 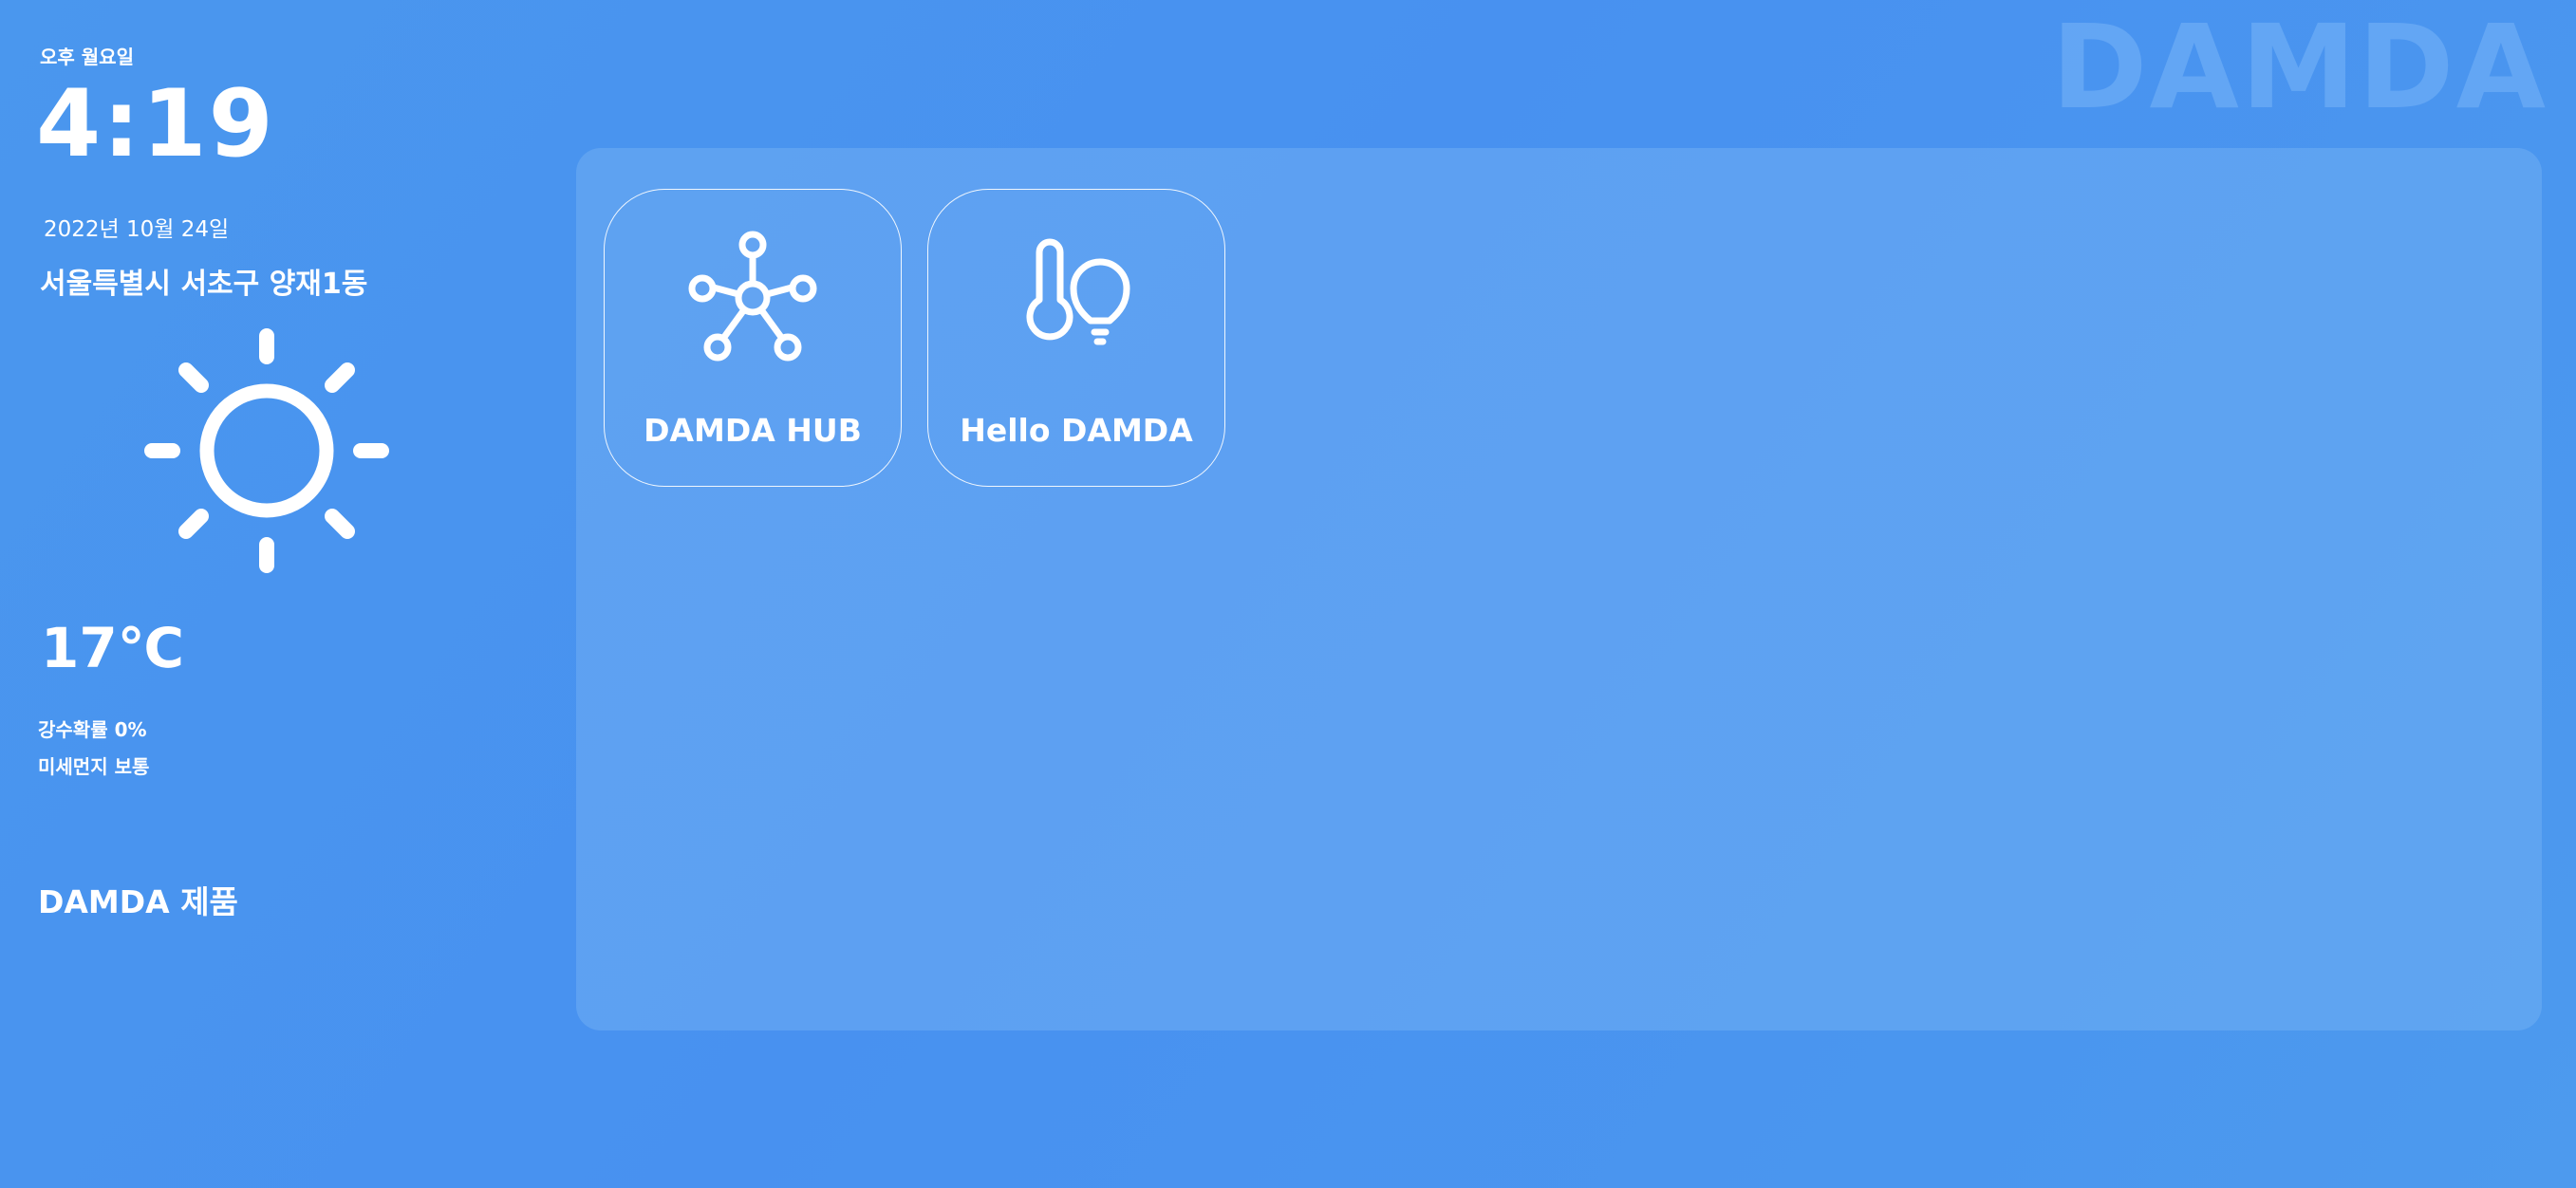 What do you see at coordinates (1076, 430) in the screenshot?
I see `app-label-hello-damda: Hello DAMDA` at bounding box center [1076, 430].